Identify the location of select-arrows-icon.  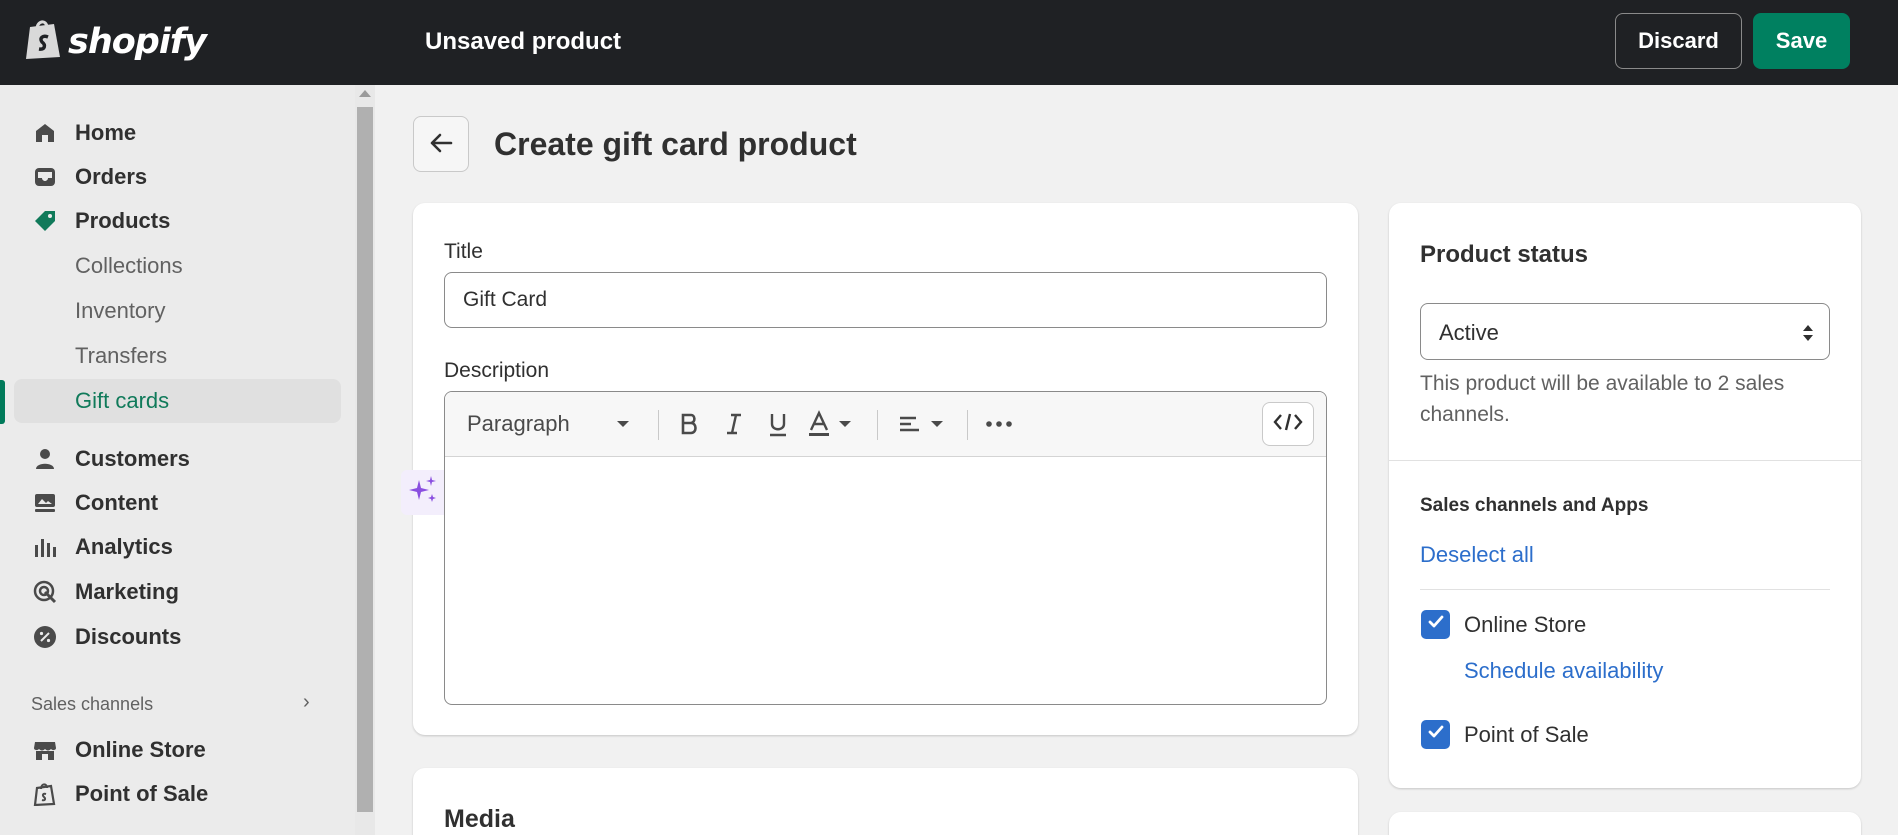
(1808, 335).